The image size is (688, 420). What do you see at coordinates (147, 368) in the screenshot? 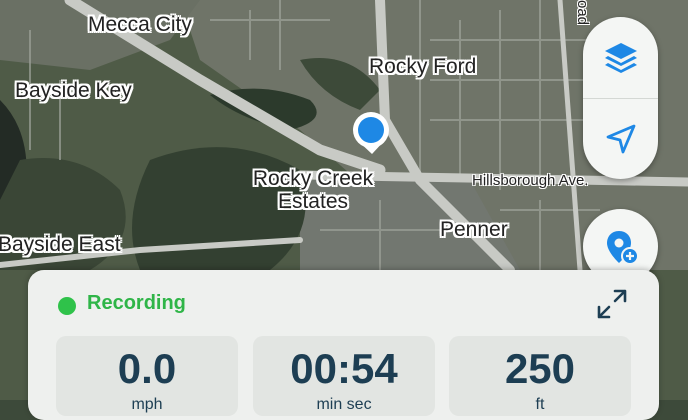
I see `speed-value: 0.0` at bounding box center [147, 368].